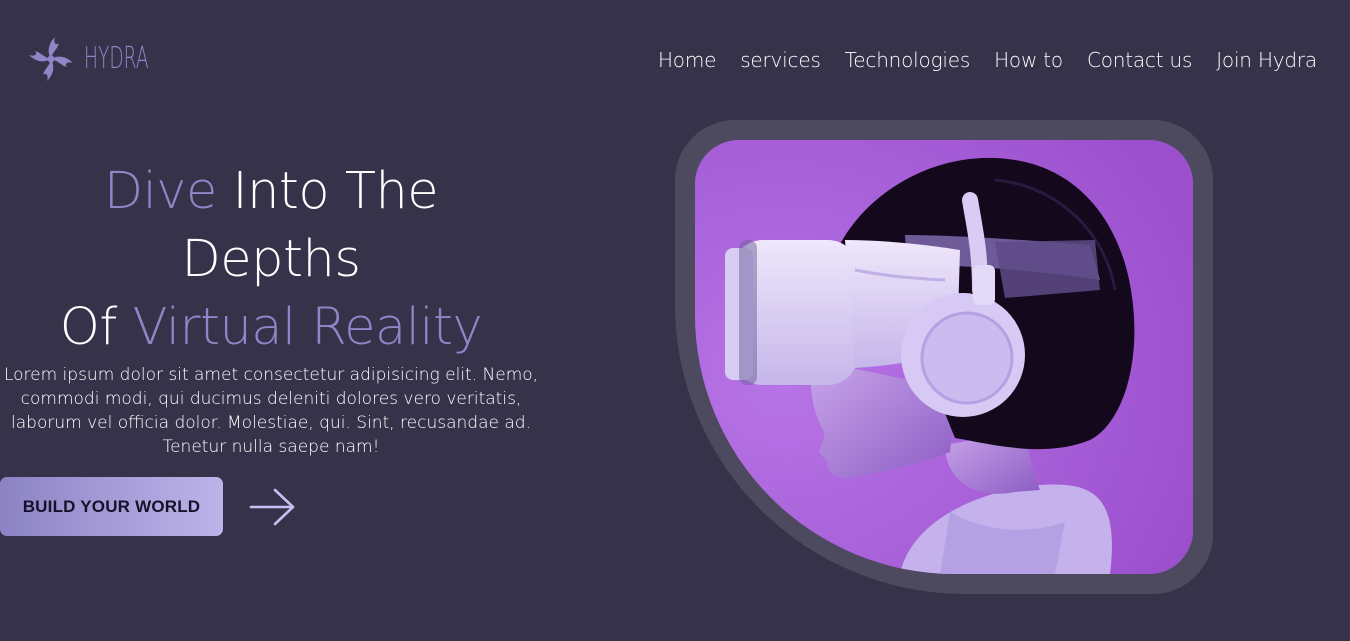 This screenshot has height=641, width=1350. What do you see at coordinates (96, 327) in the screenshot?
I see `headline-of: Of` at bounding box center [96, 327].